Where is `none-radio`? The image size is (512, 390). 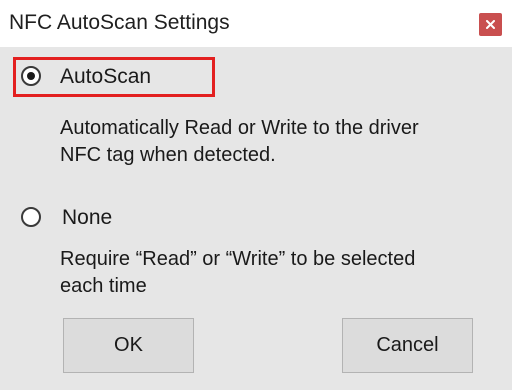
none-radio is located at coordinates (31, 217).